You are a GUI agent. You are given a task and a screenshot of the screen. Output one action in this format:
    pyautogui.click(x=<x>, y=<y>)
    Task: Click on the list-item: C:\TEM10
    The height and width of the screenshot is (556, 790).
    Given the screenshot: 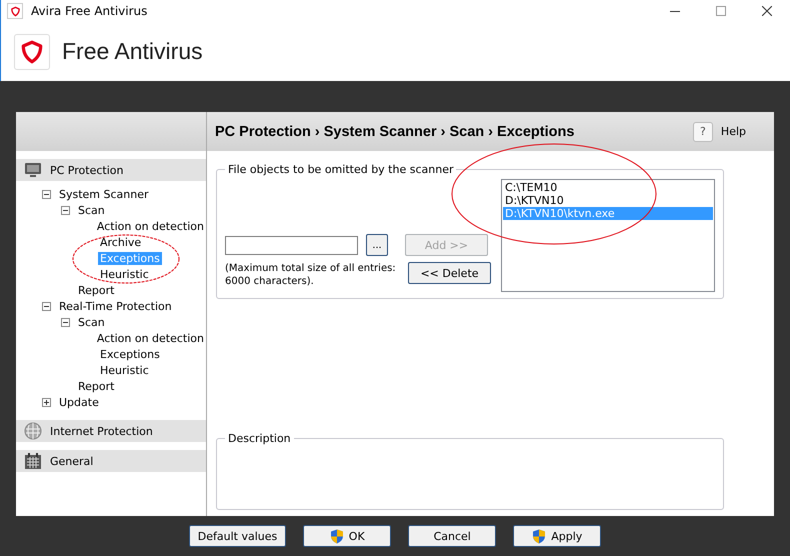 What is the action you would take?
    pyautogui.click(x=608, y=187)
    